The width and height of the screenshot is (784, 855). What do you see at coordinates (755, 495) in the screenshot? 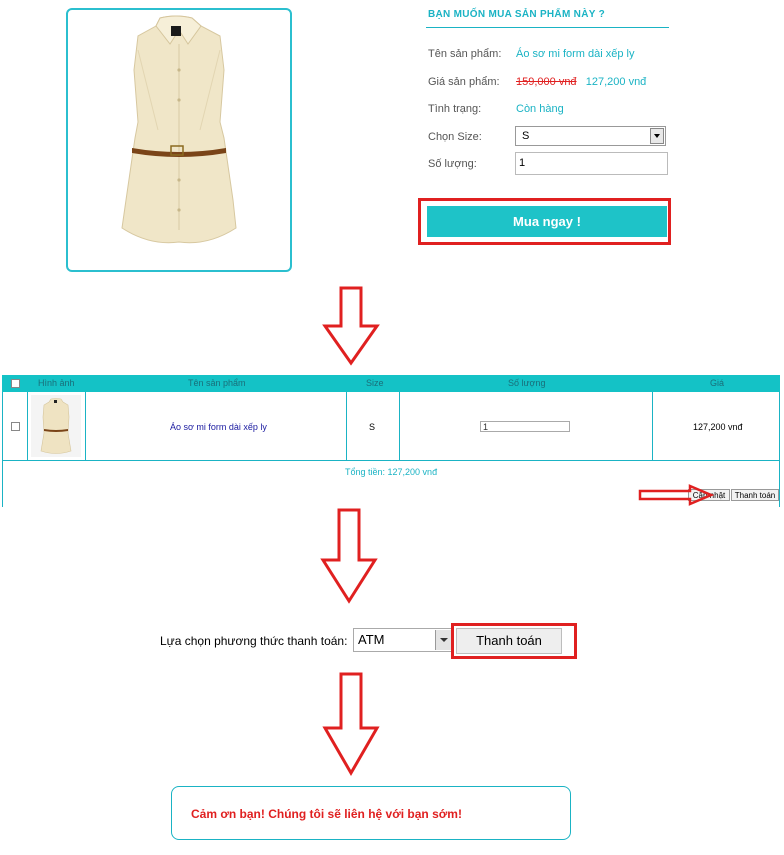
I see `cart-checkout-button: Thanh toán` at bounding box center [755, 495].